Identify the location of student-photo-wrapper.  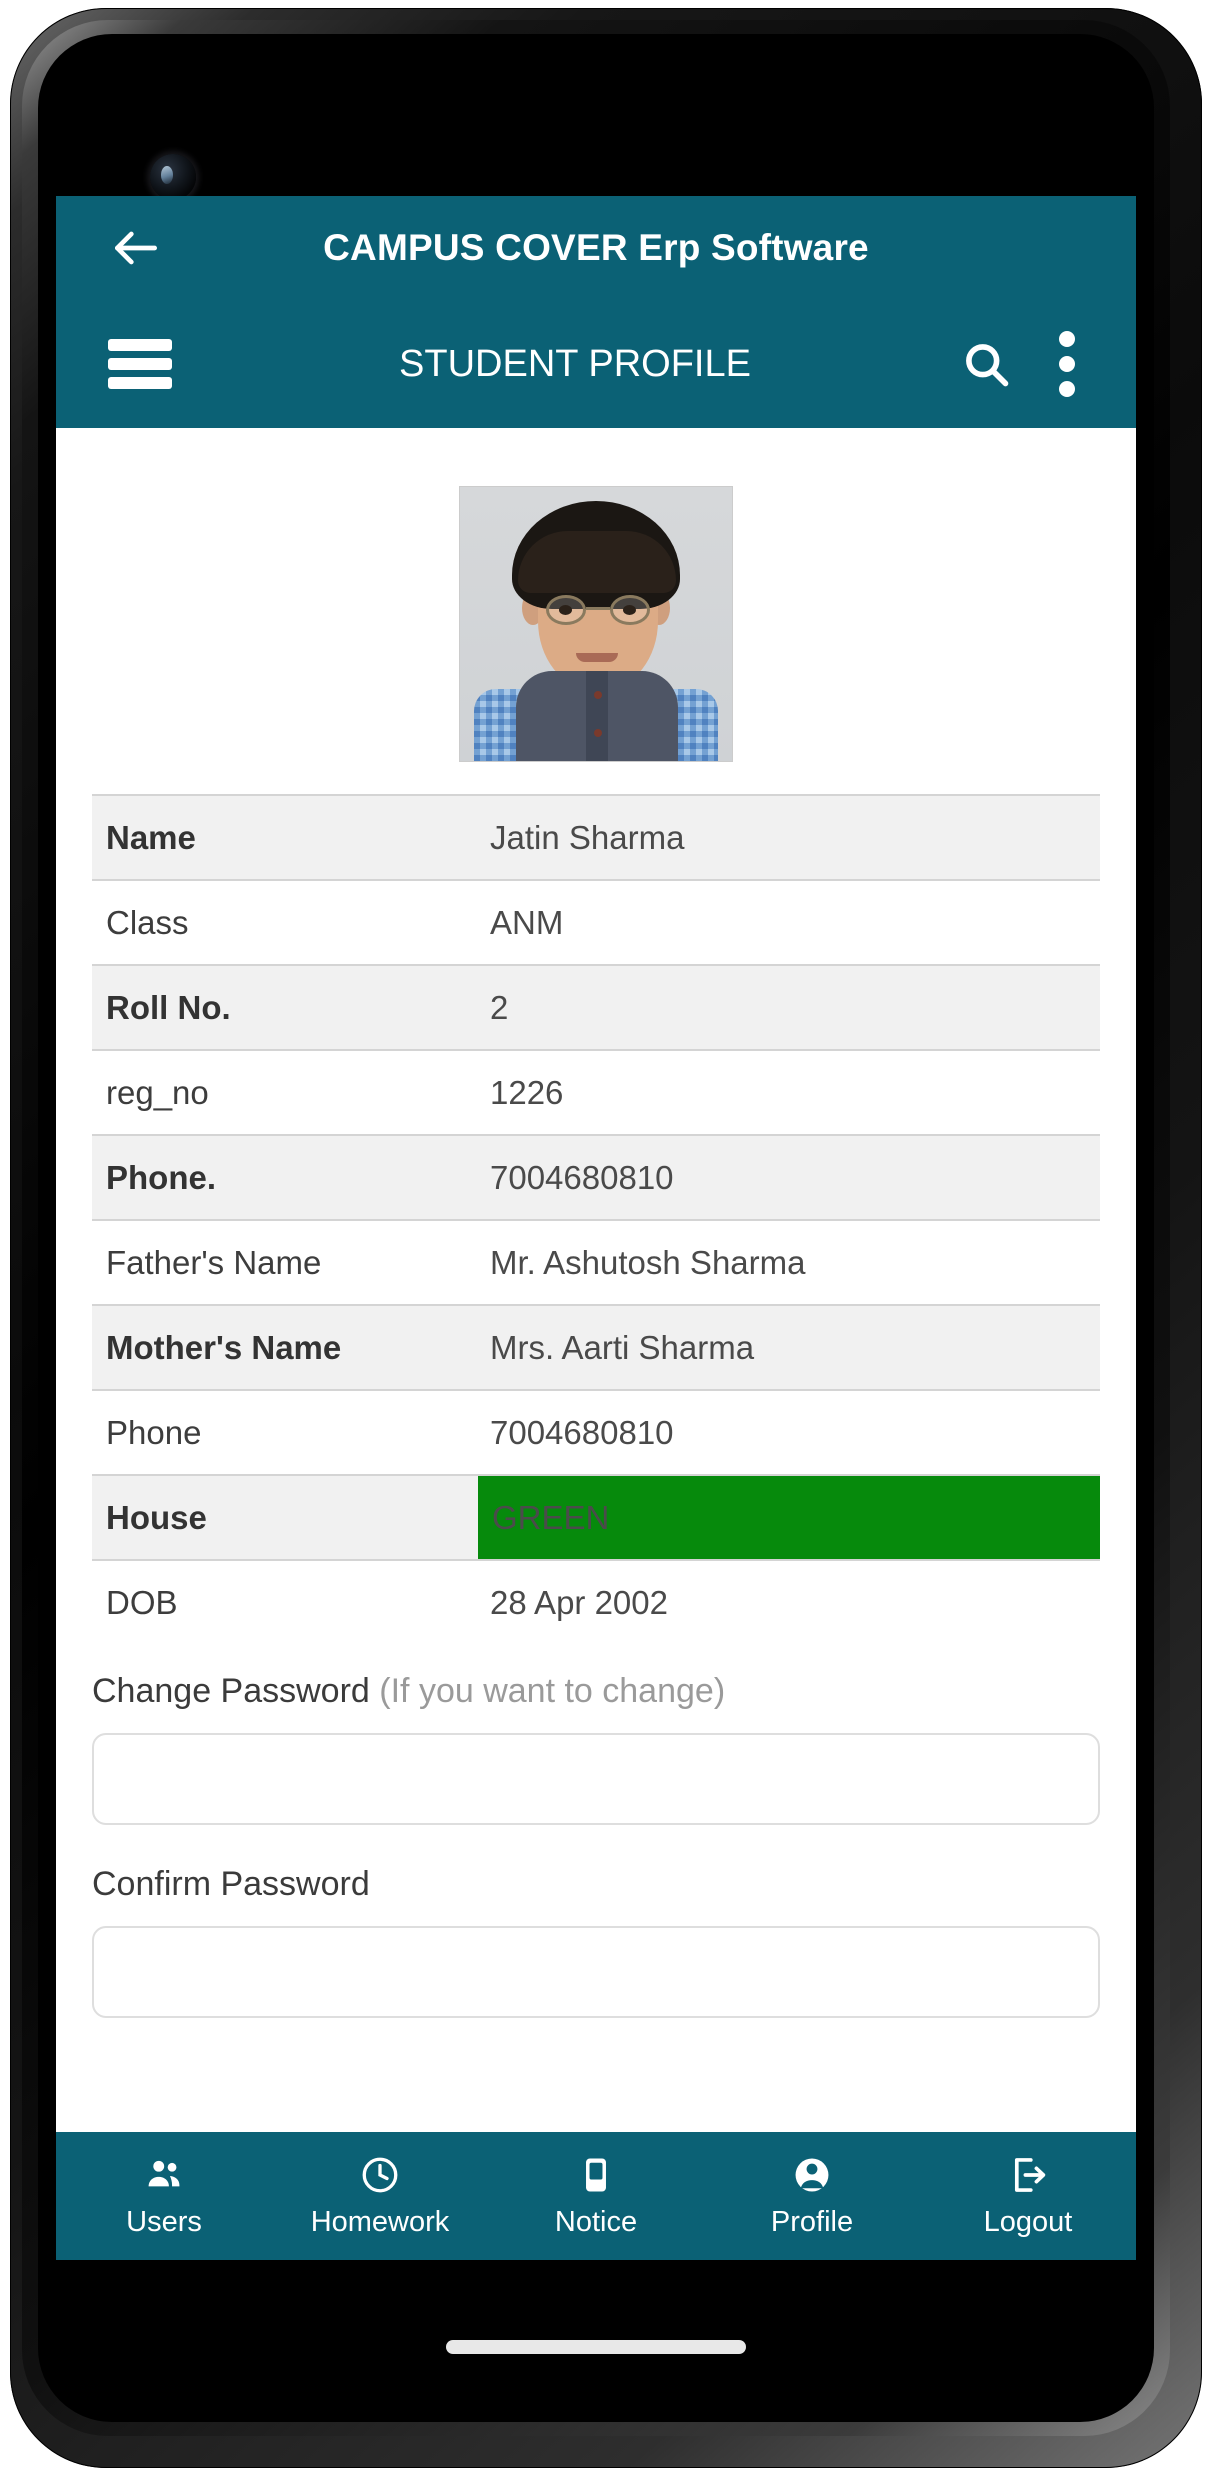
(596, 611).